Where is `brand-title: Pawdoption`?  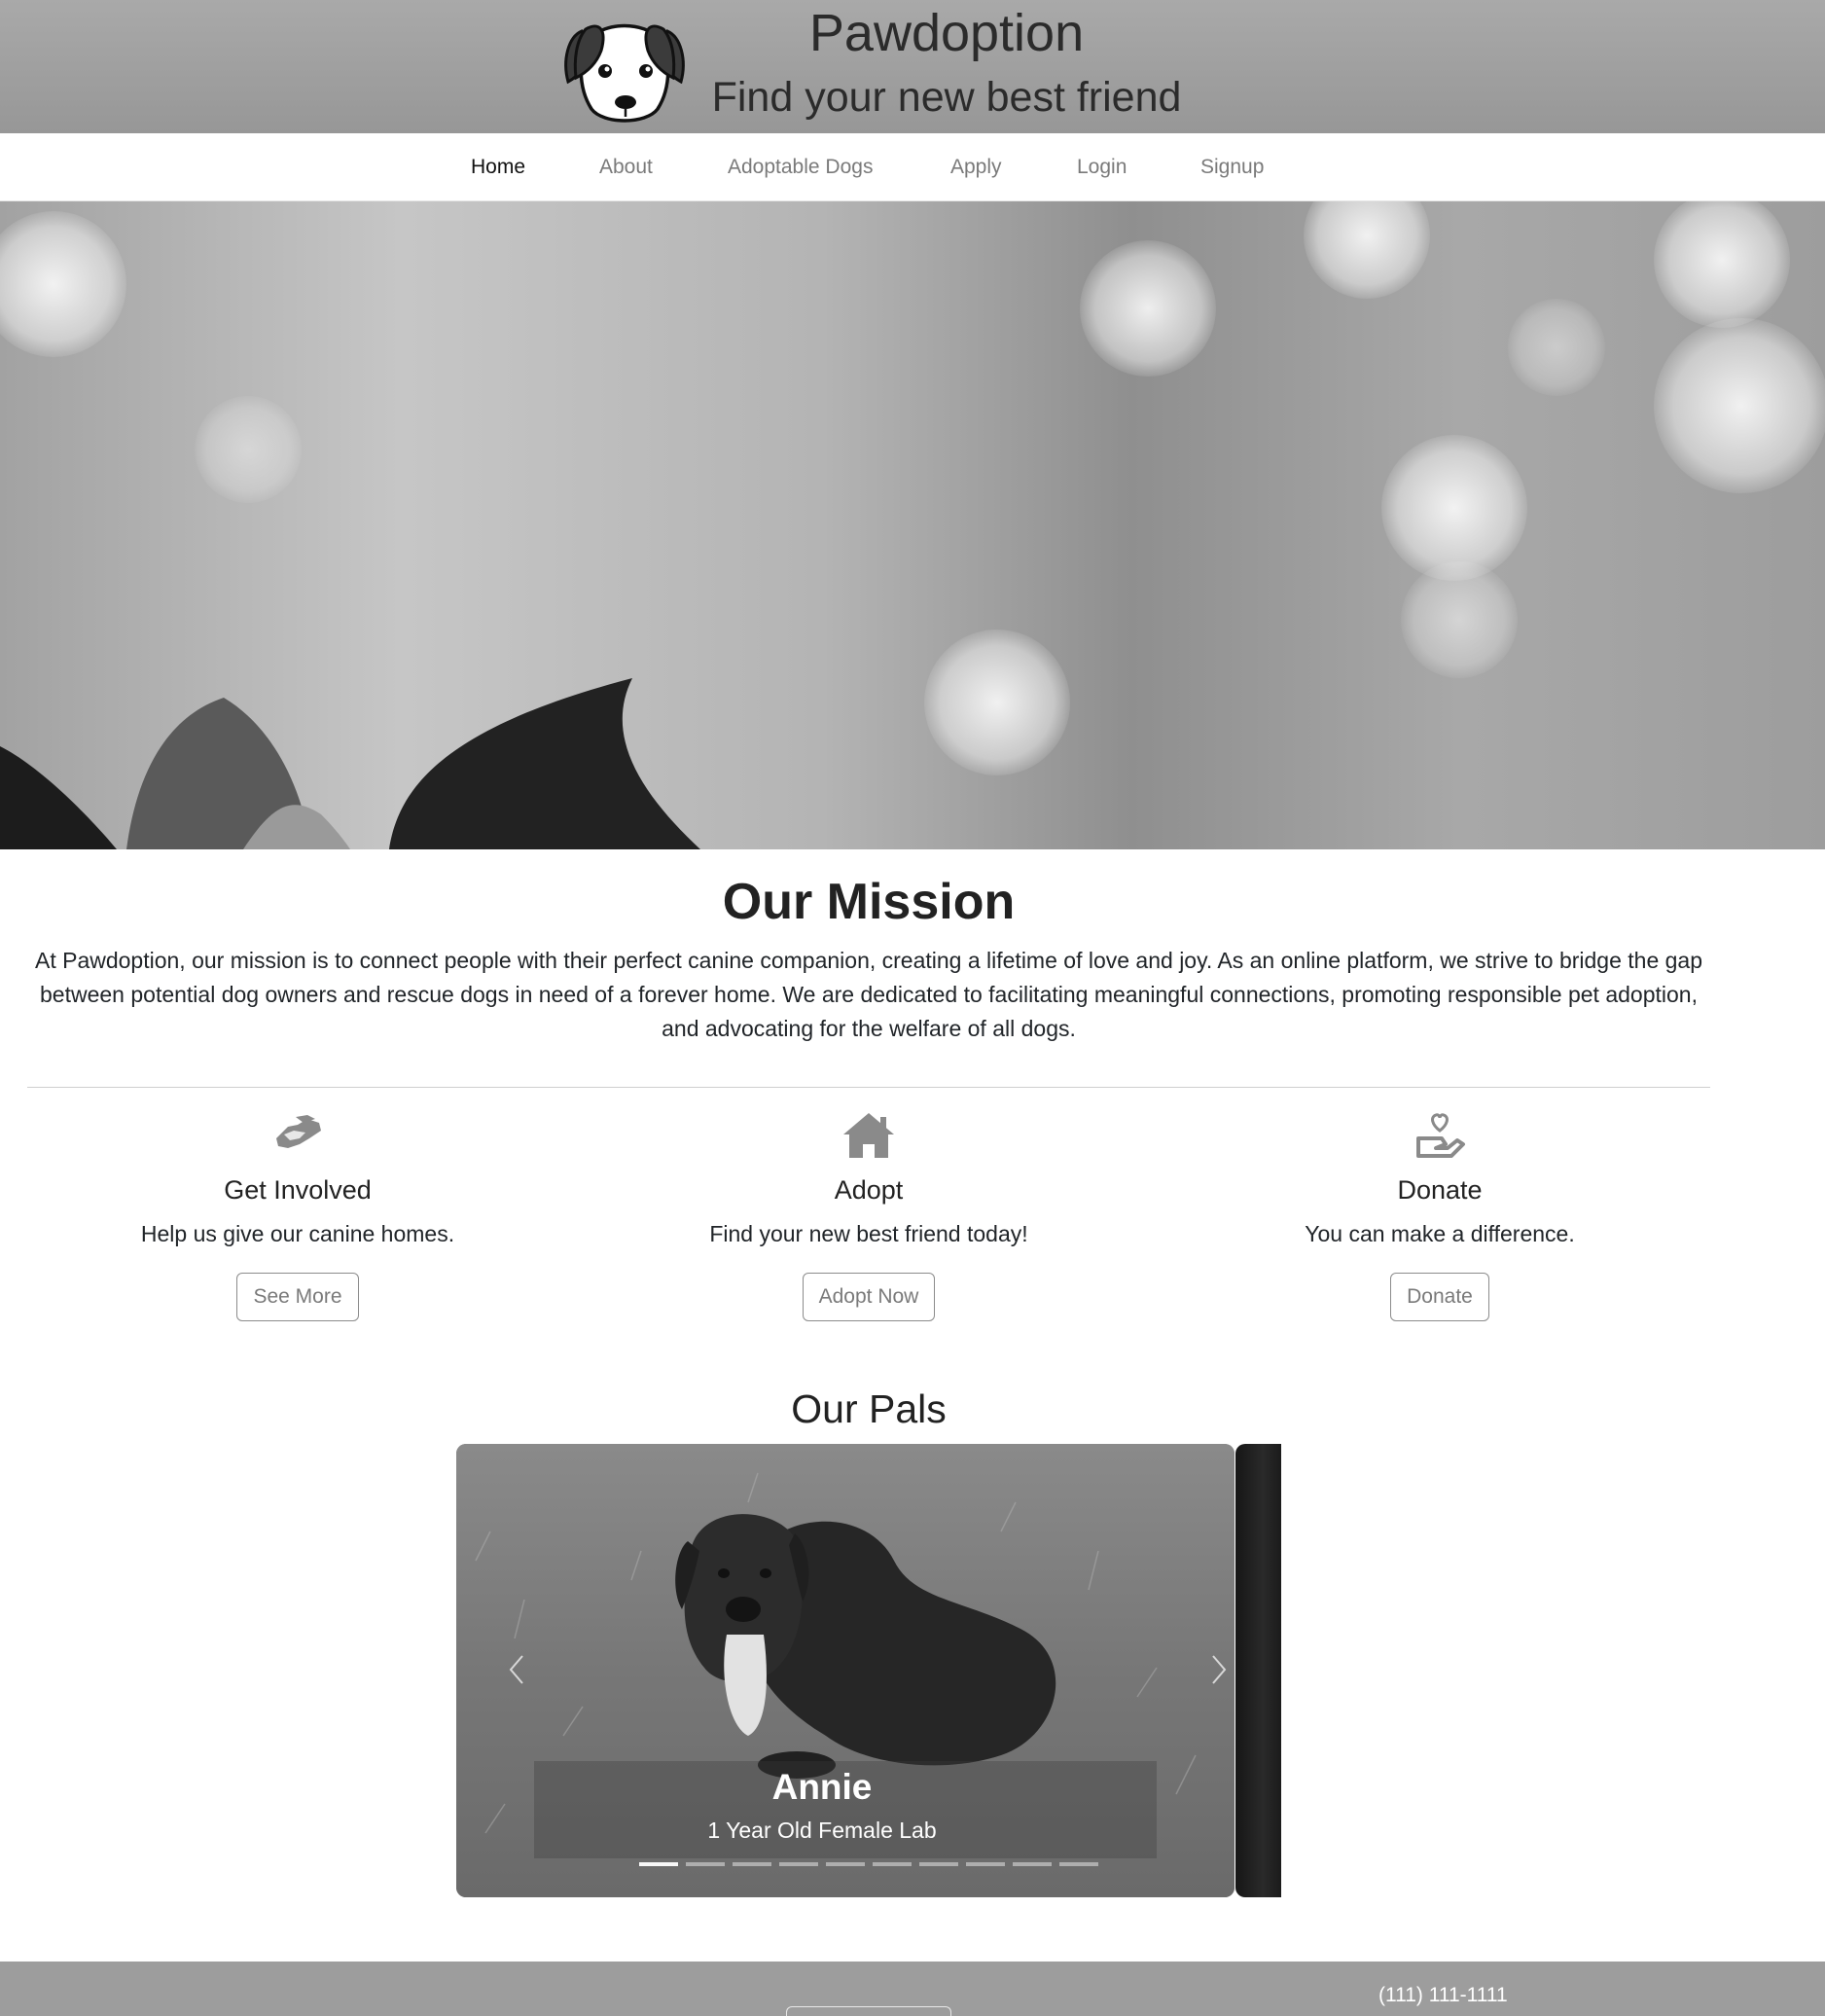 brand-title: Pawdoption is located at coordinates (946, 33).